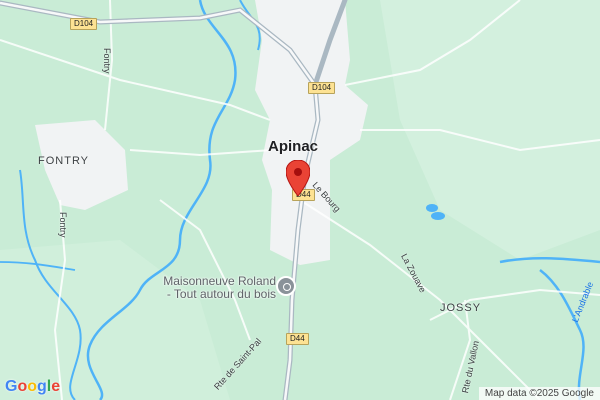 The height and width of the screenshot is (400, 600). I want to click on google-logo: Google, so click(32, 387).